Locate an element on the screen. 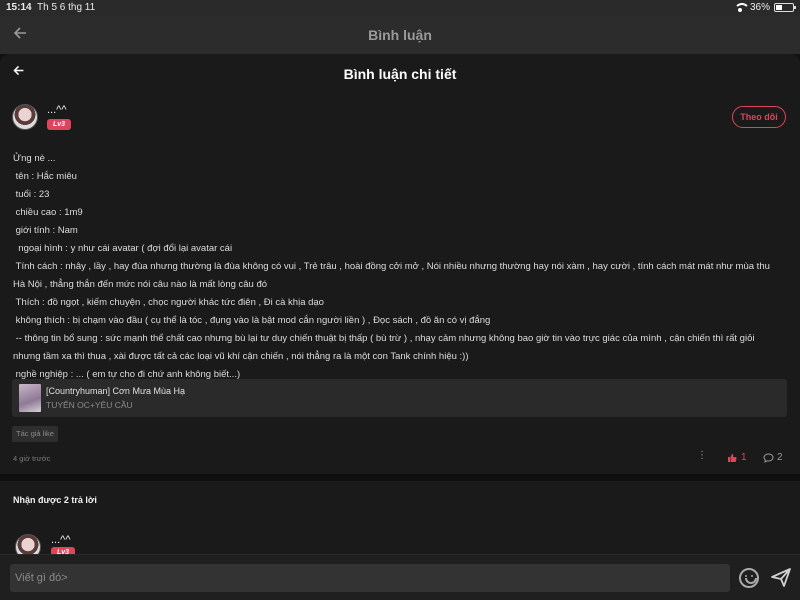 This screenshot has height=600, width=800. reply-button: 2 is located at coordinates (773, 457).